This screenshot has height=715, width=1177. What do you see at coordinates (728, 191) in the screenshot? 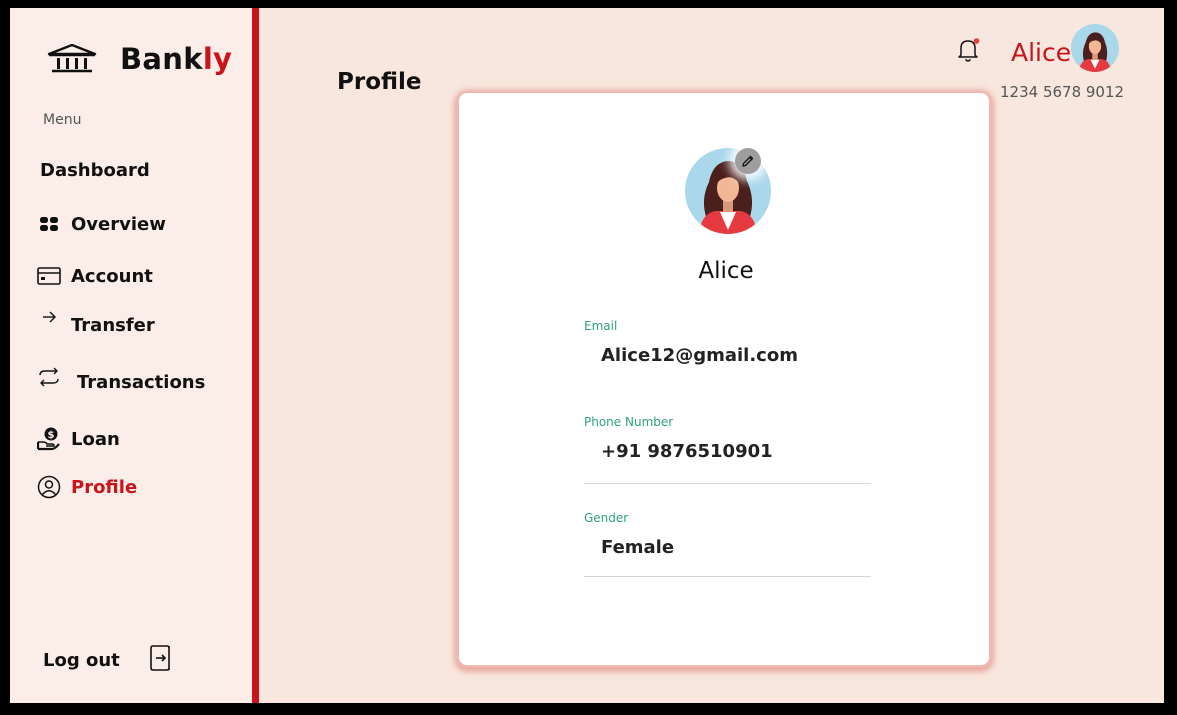
I see `profile-avatar-wrap` at bounding box center [728, 191].